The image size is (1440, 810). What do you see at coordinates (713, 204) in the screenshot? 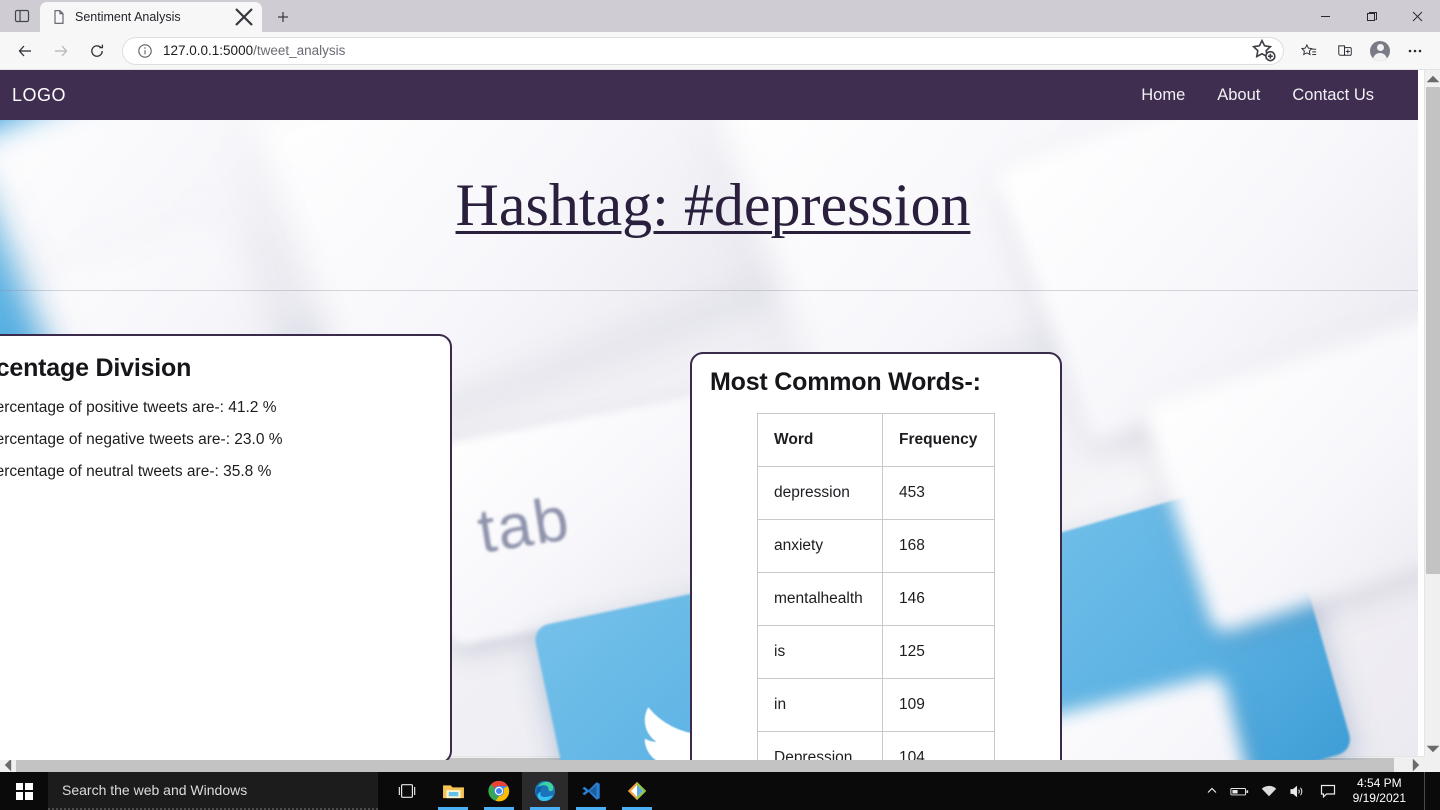
I see `page-title: Hashtag: #depression` at bounding box center [713, 204].